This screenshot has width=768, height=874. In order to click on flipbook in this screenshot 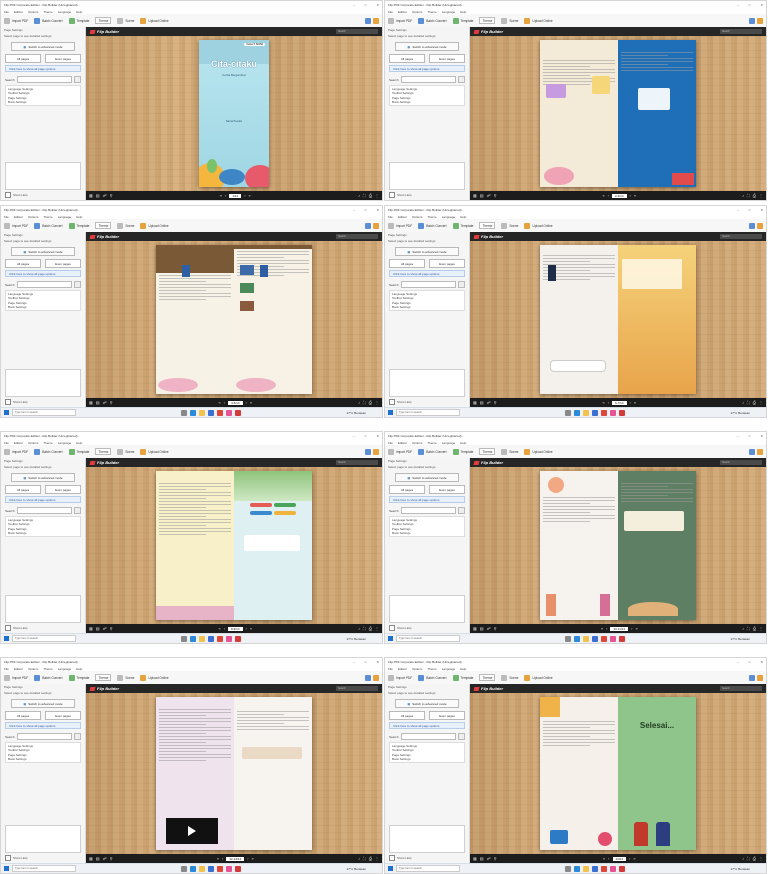, I will do `click(234, 773)`.